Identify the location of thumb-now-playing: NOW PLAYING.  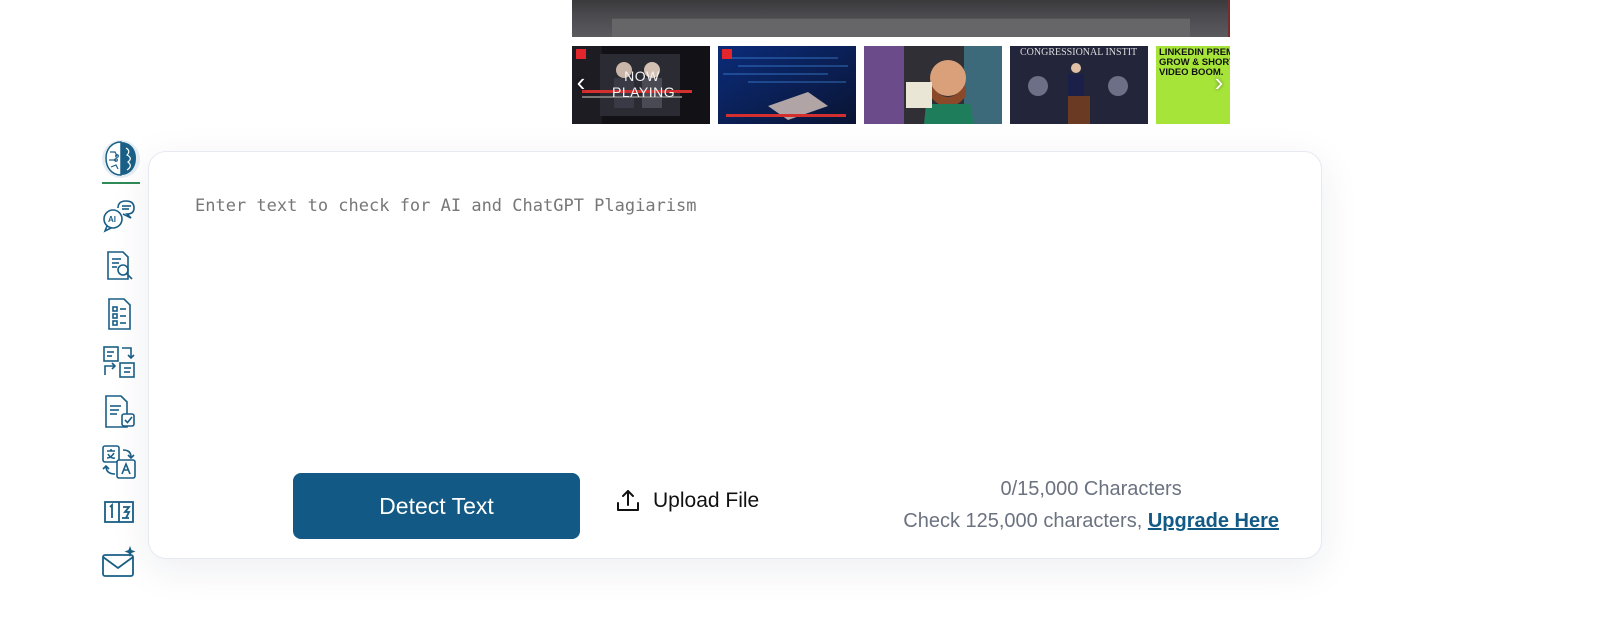
(641, 85).